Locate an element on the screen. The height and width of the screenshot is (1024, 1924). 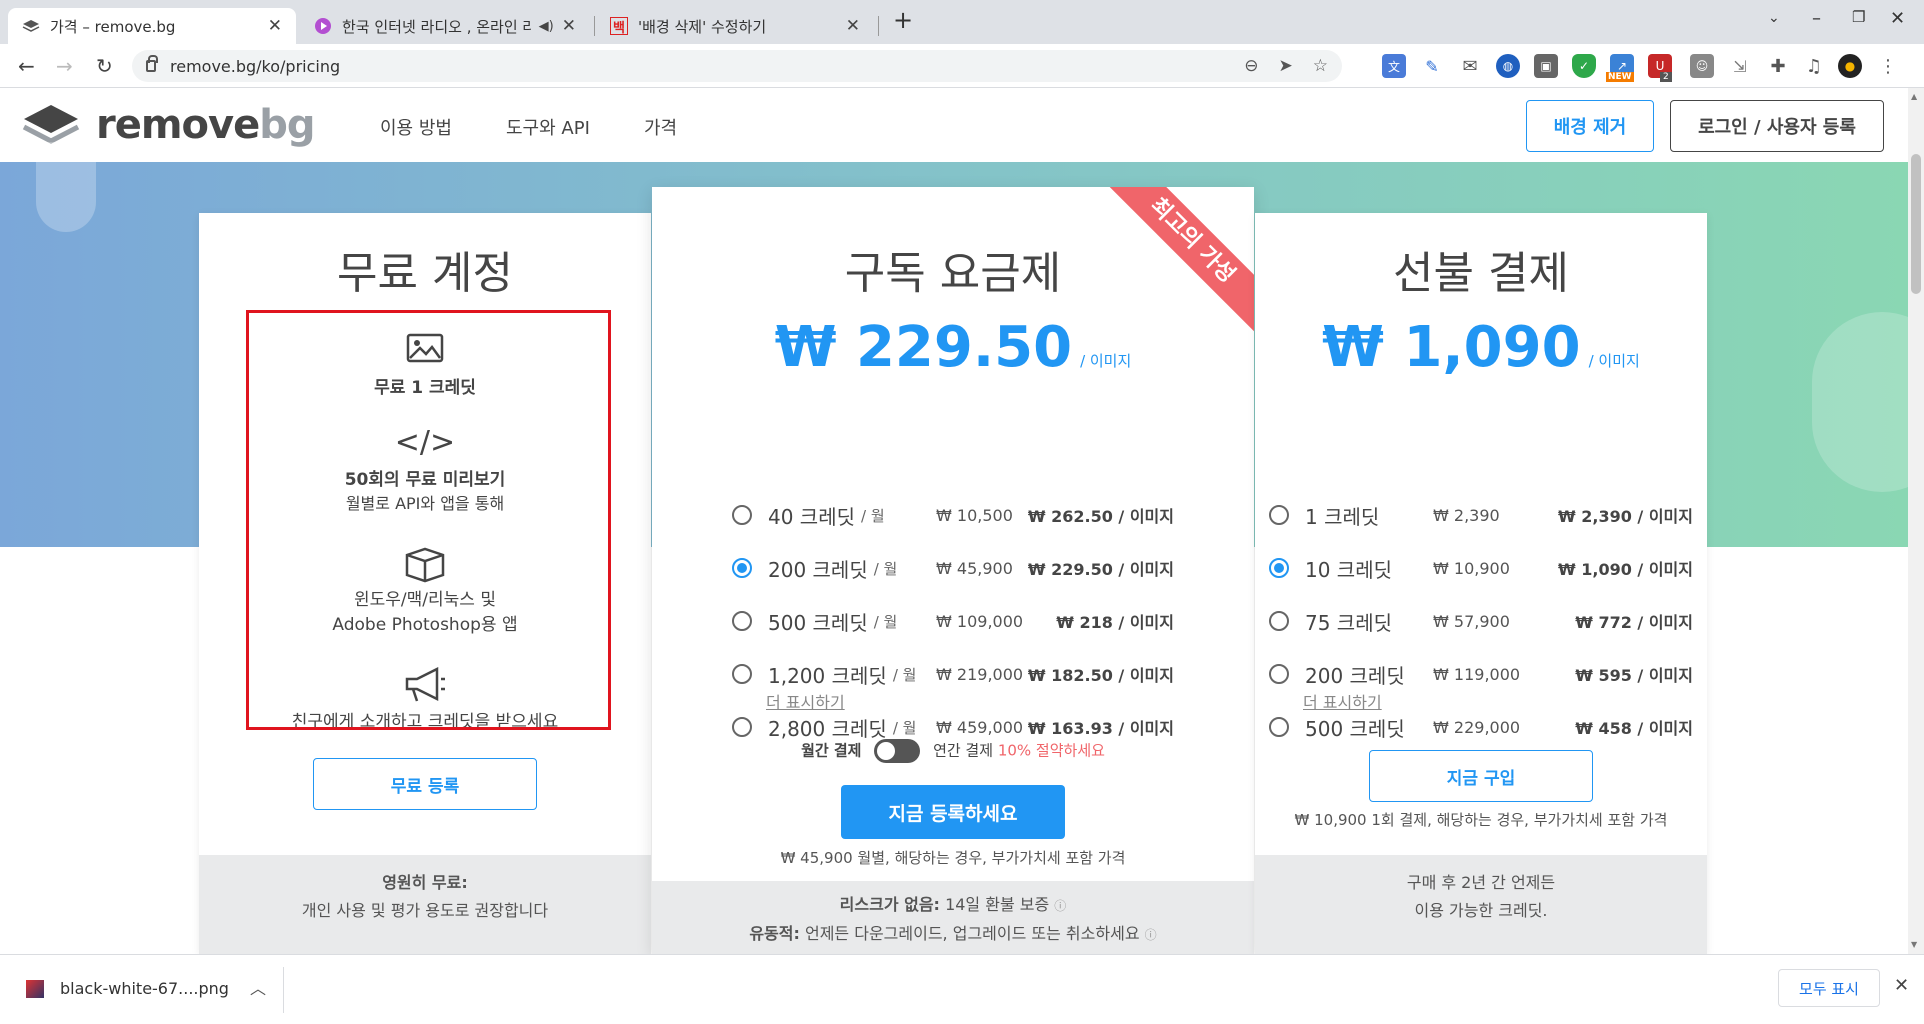
media-control-icon: ♫ is located at coordinates (1814, 66).